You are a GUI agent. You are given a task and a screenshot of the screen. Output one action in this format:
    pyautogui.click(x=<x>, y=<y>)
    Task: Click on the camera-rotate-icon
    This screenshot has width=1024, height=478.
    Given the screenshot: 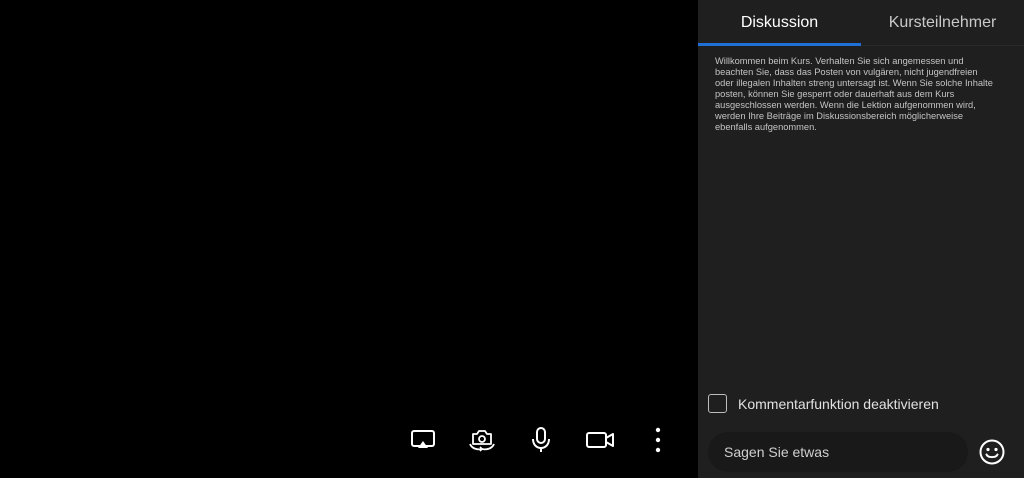 What is the action you would take?
    pyautogui.click(x=482, y=441)
    